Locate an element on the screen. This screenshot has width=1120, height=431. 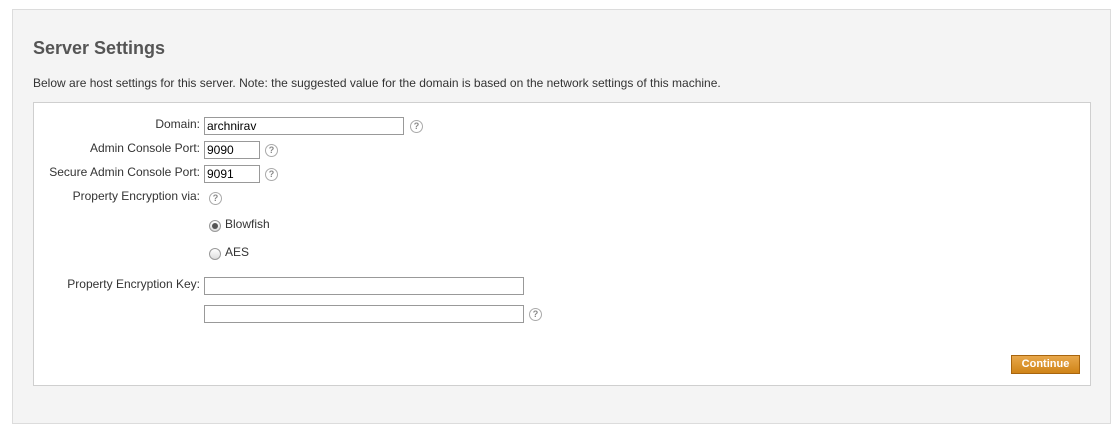
aes-radio-label: AES is located at coordinates (237, 252).